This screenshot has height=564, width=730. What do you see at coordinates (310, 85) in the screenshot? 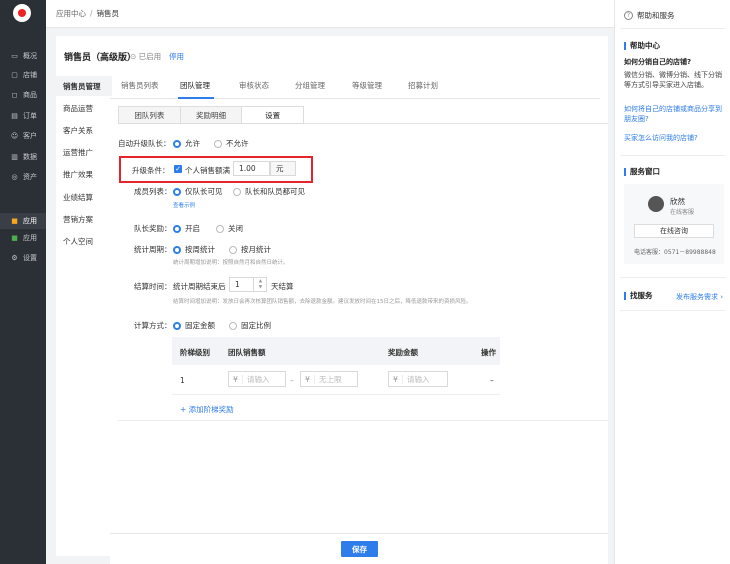
I see `tab-group: 分组管理` at bounding box center [310, 85].